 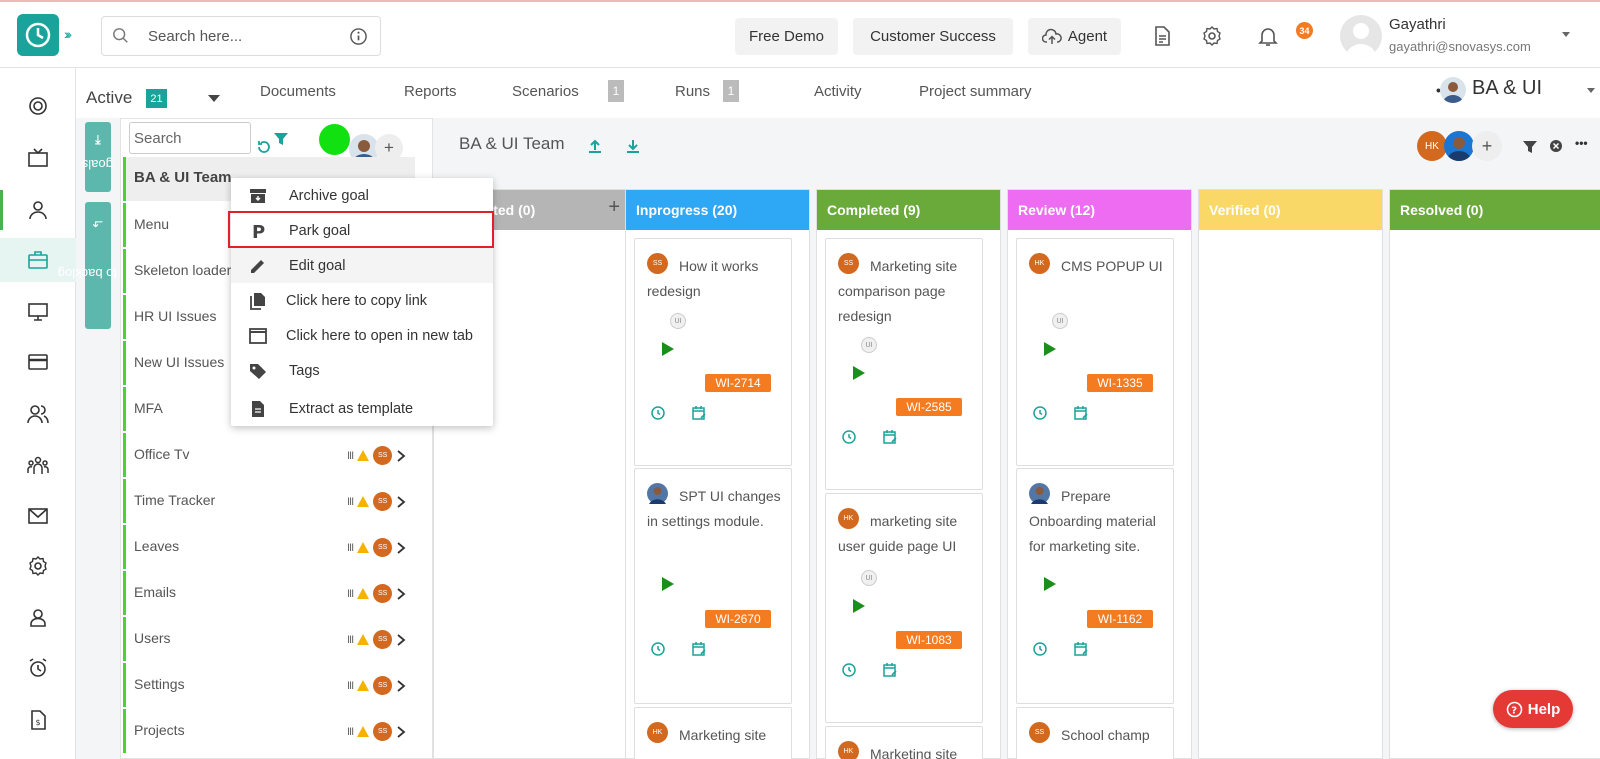 I want to click on work-item-id: WI-2585, so click(x=929, y=407).